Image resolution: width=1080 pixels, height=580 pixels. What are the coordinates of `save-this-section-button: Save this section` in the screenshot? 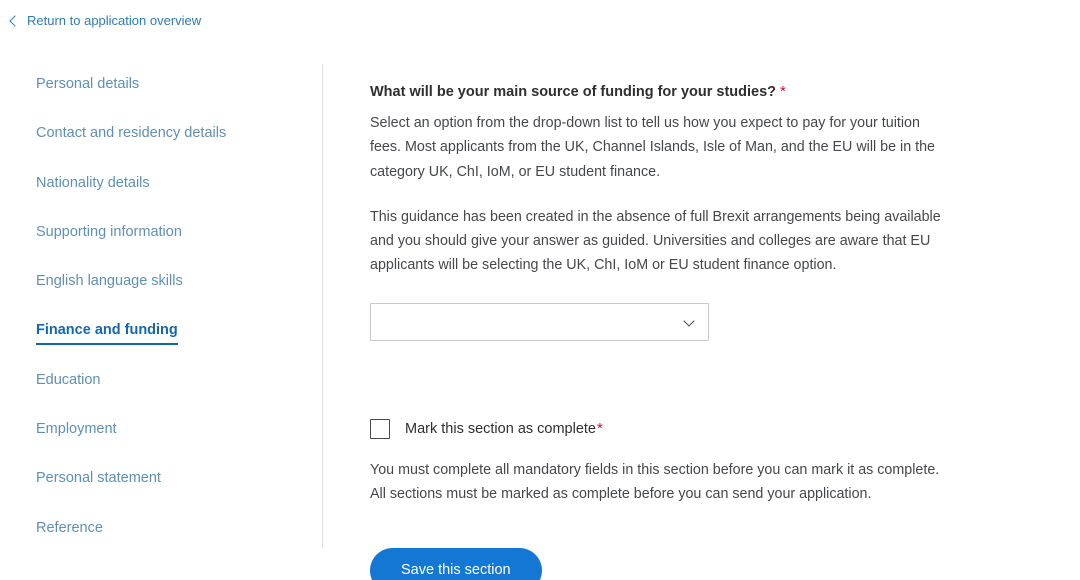 It's located at (456, 563).